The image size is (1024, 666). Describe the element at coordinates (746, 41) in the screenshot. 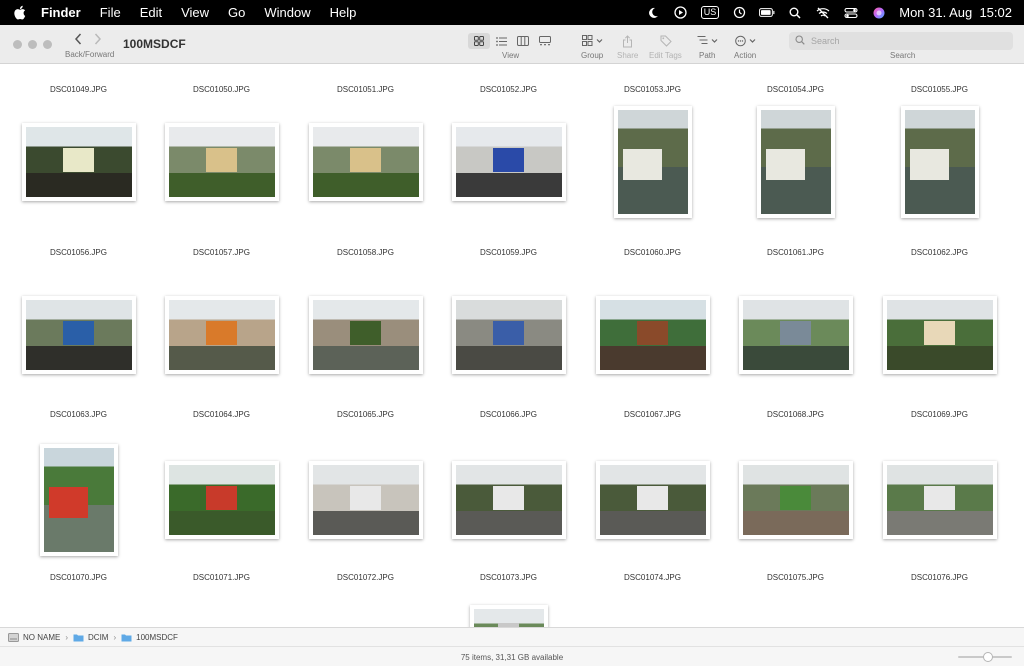

I see `action-button` at that location.